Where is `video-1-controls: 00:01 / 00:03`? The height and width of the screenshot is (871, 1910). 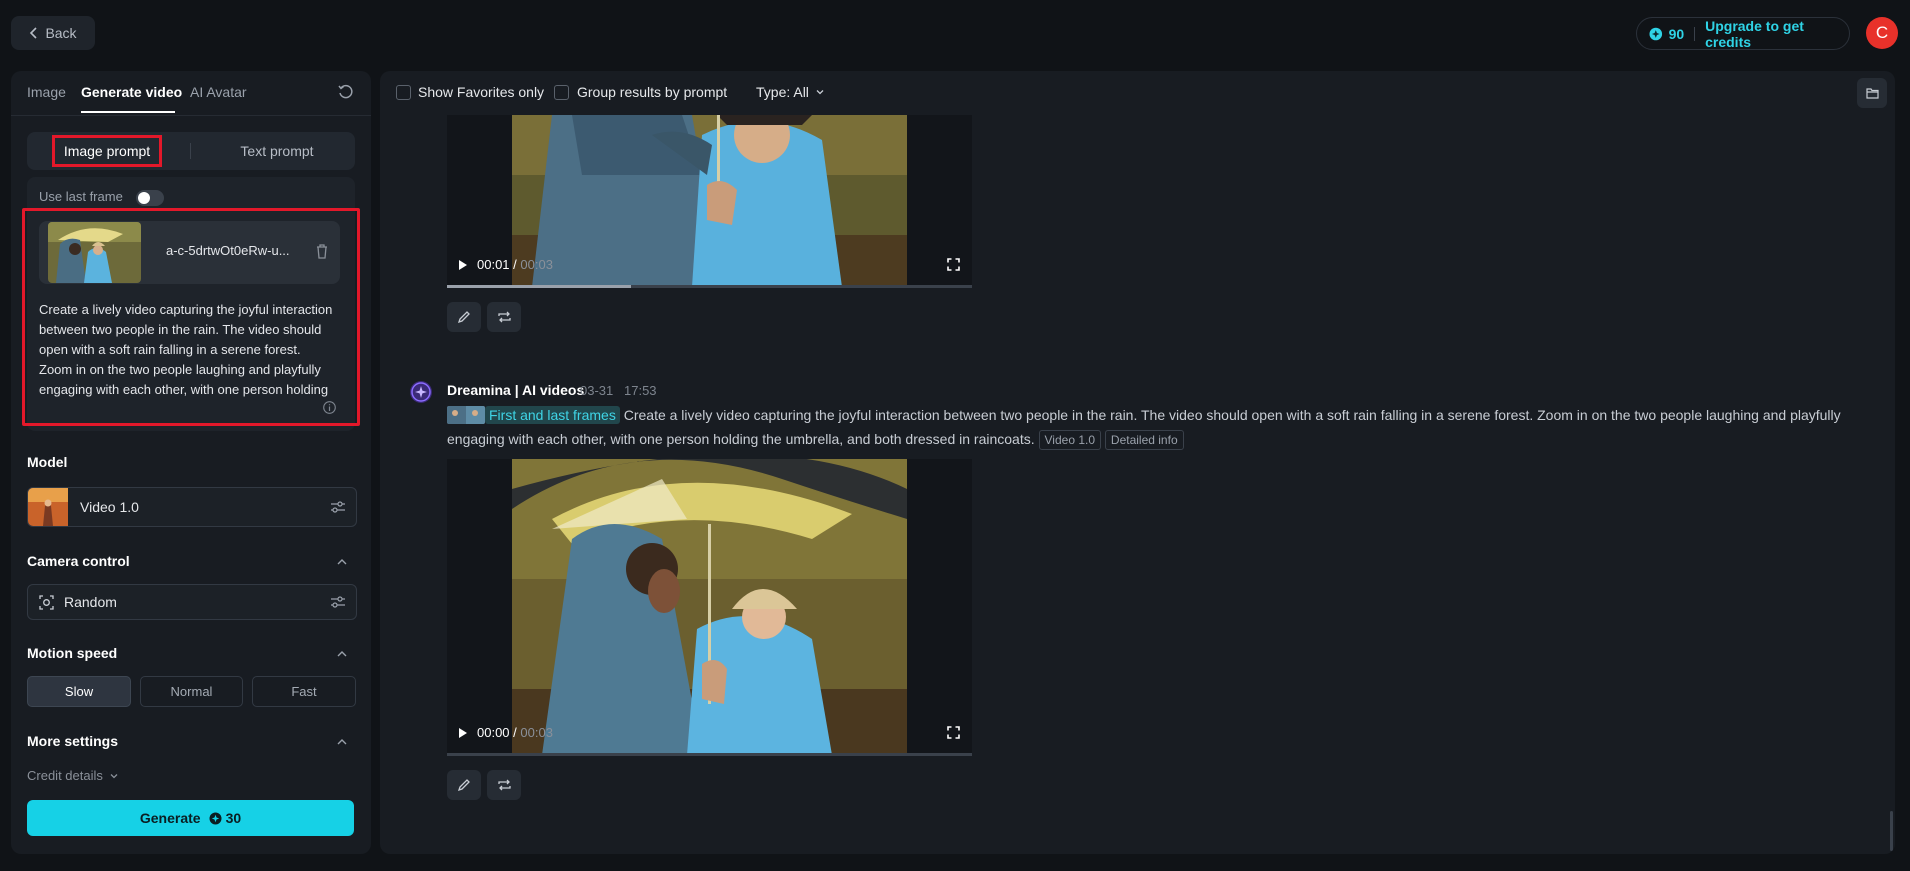 video-1-controls: 00:01 / 00:03 is located at coordinates (709, 267).